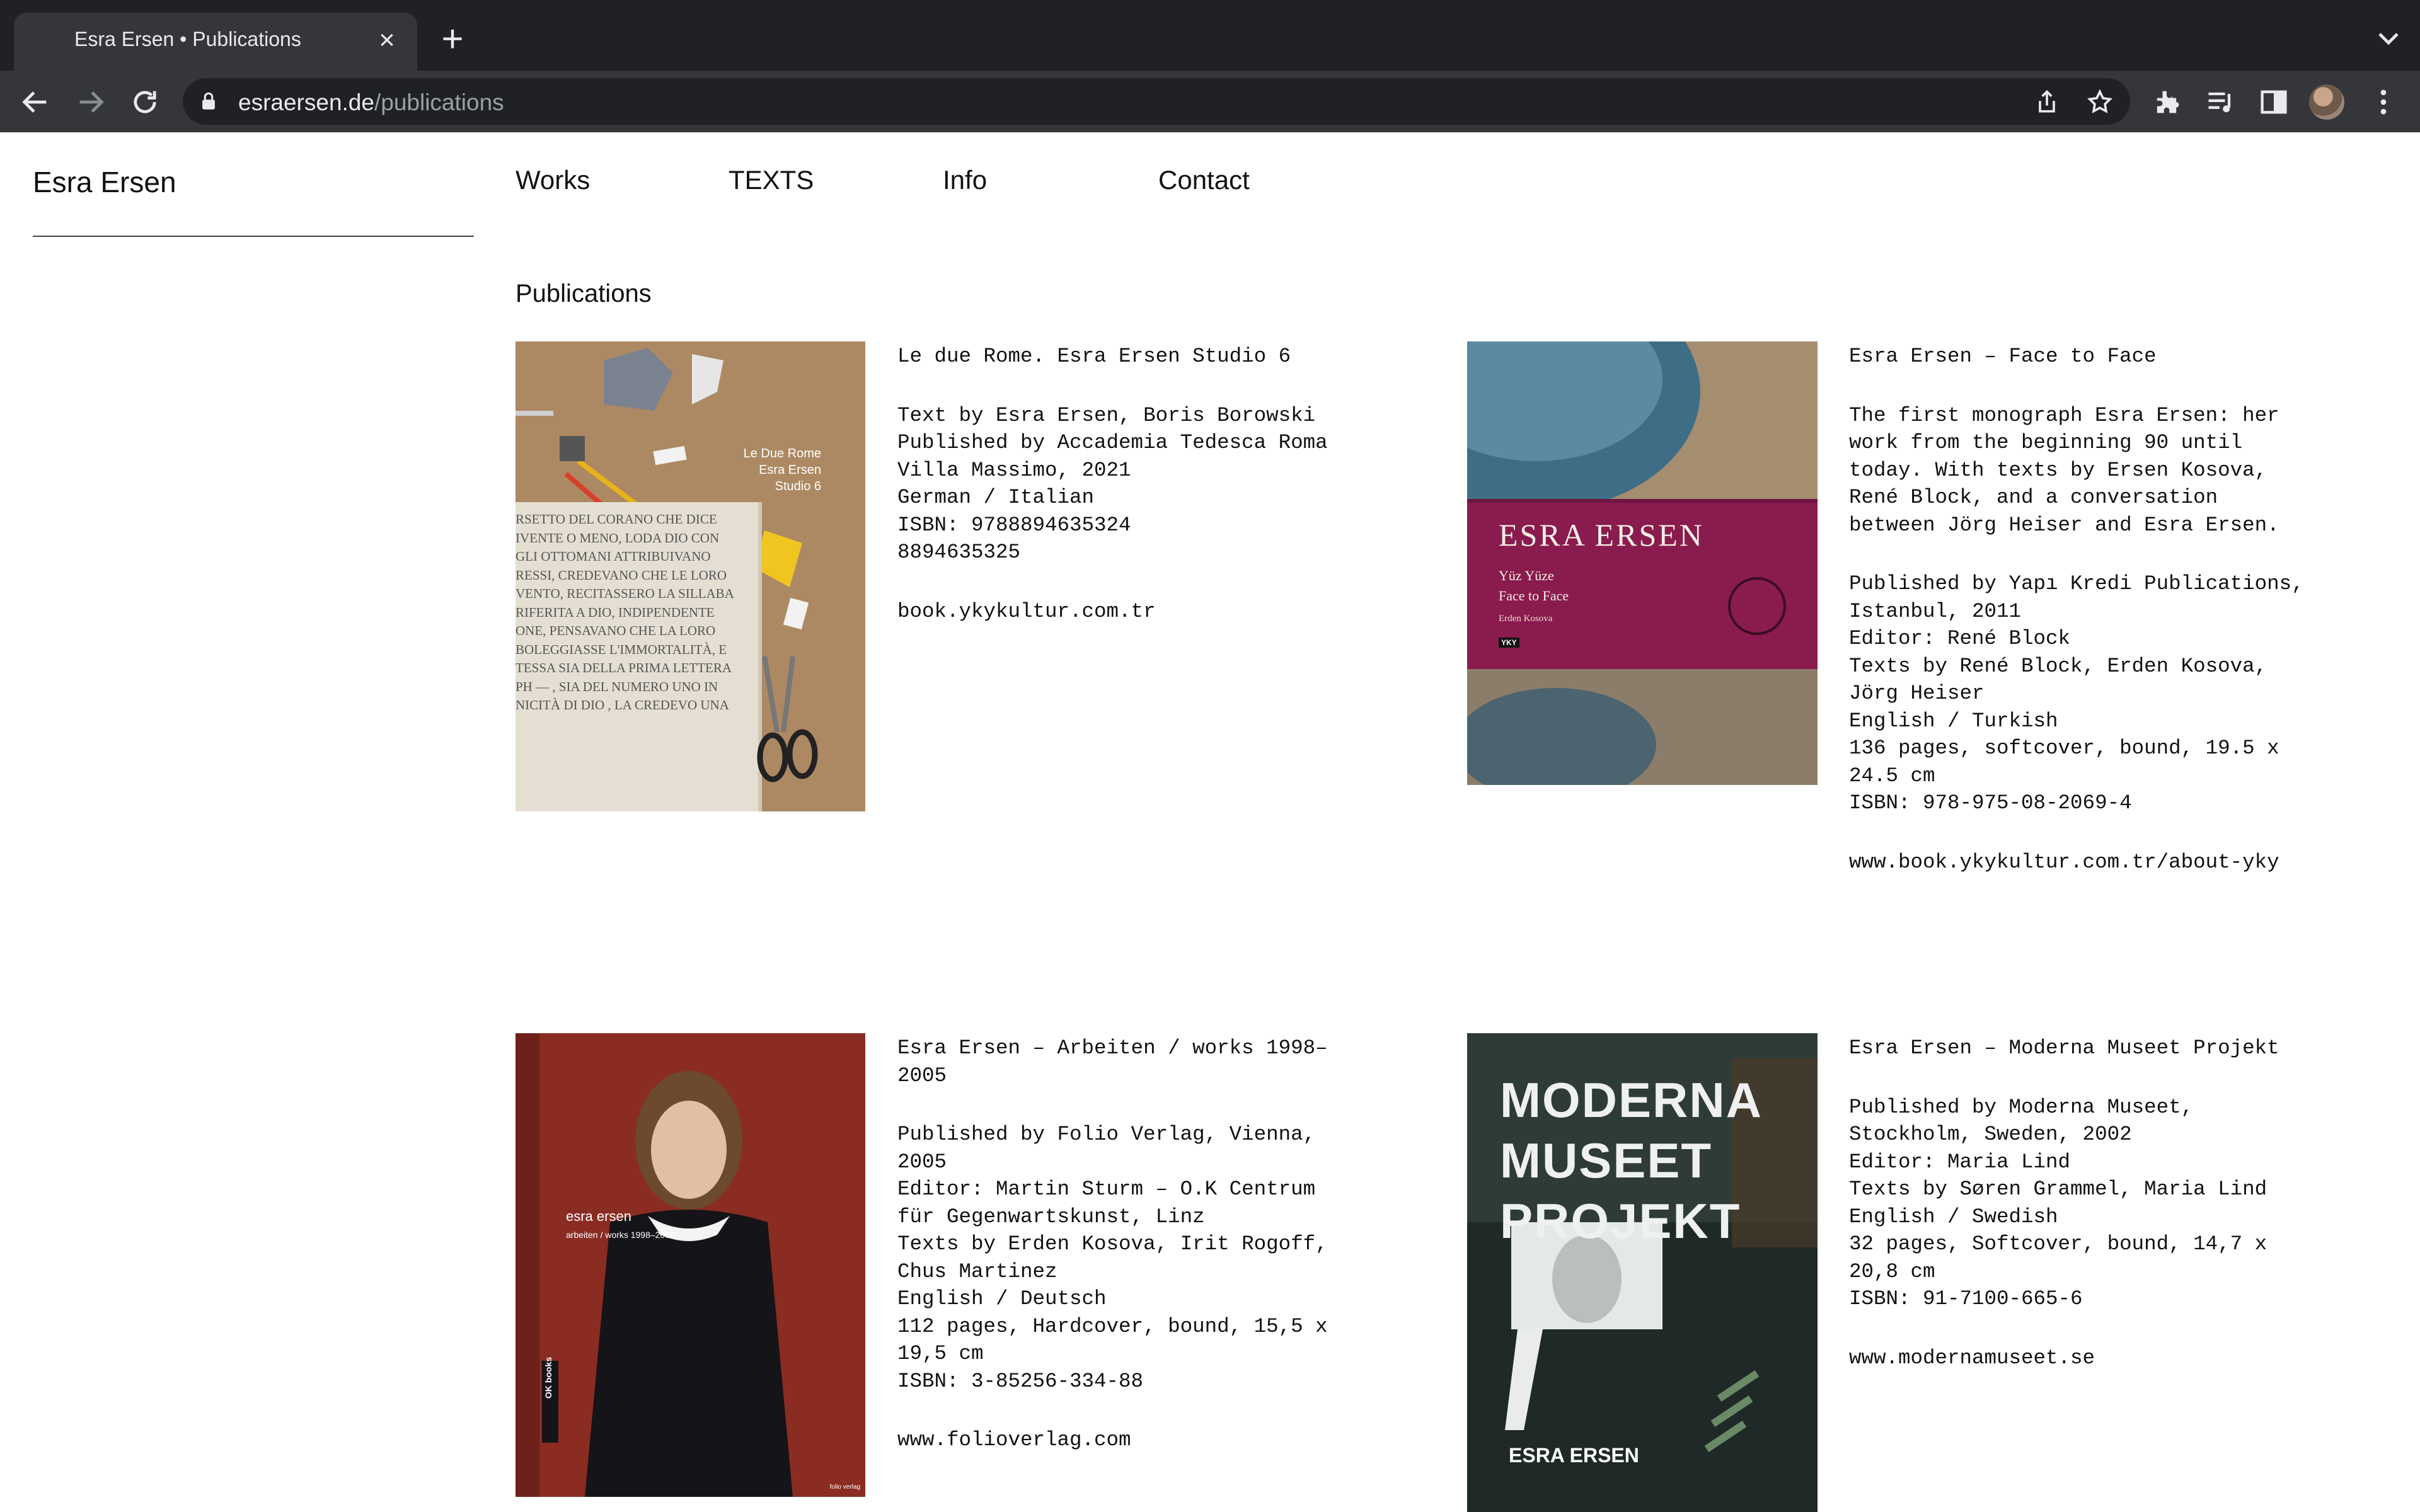  What do you see at coordinates (2088, 1358) in the screenshot?
I see `publication-link: www.modernamuseet.se` at bounding box center [2088, 1358].